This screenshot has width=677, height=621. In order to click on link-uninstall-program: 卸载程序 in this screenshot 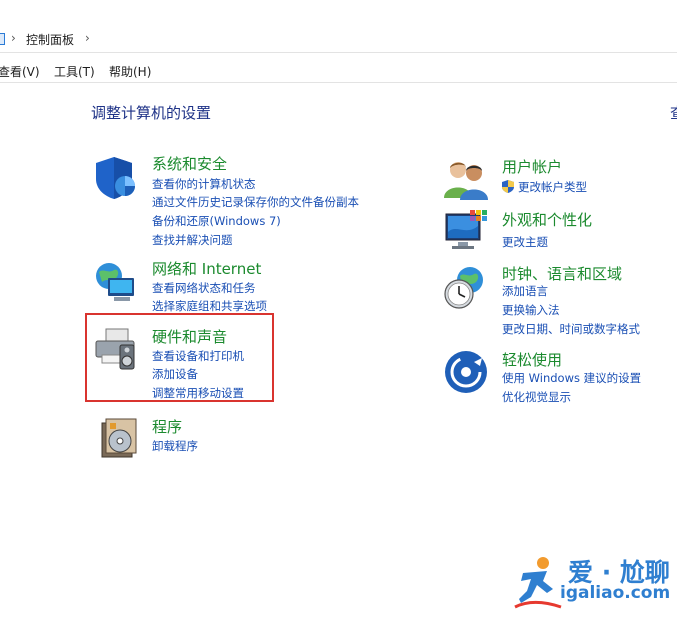, I will do `click(175, 446)`.